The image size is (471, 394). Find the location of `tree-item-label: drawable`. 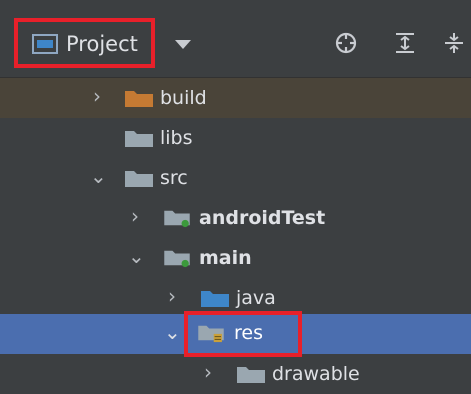

tree-item-label: drawable is located at coordinates (316, 374).